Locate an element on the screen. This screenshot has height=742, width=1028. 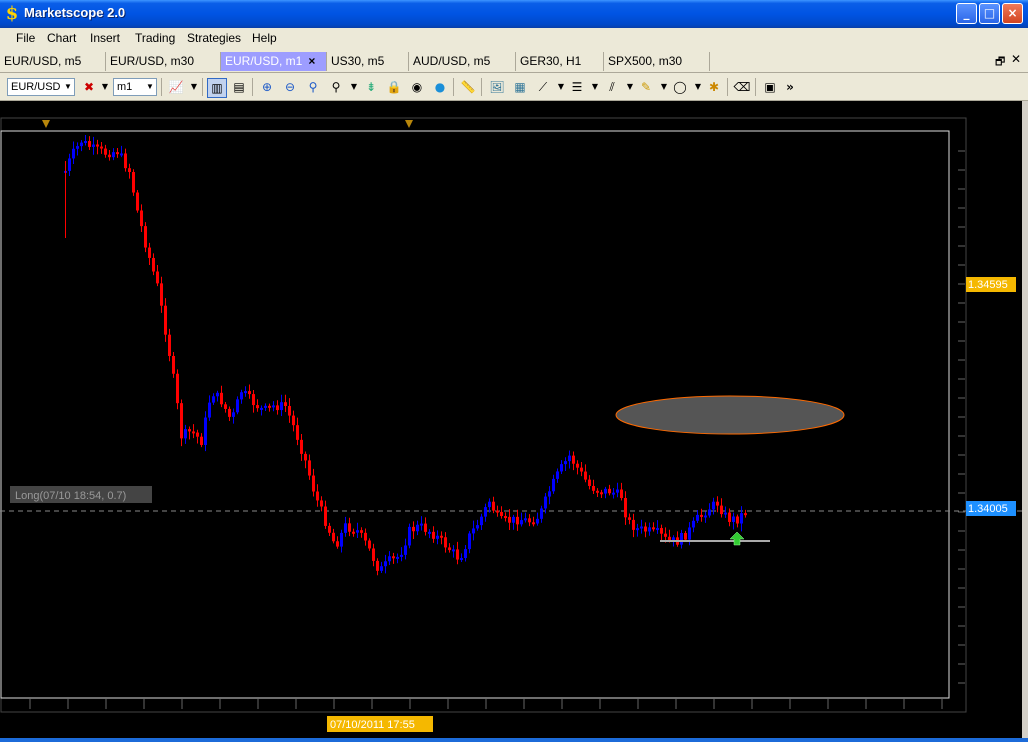
properties-icon: ▣ is located at coordinates (770, 87).